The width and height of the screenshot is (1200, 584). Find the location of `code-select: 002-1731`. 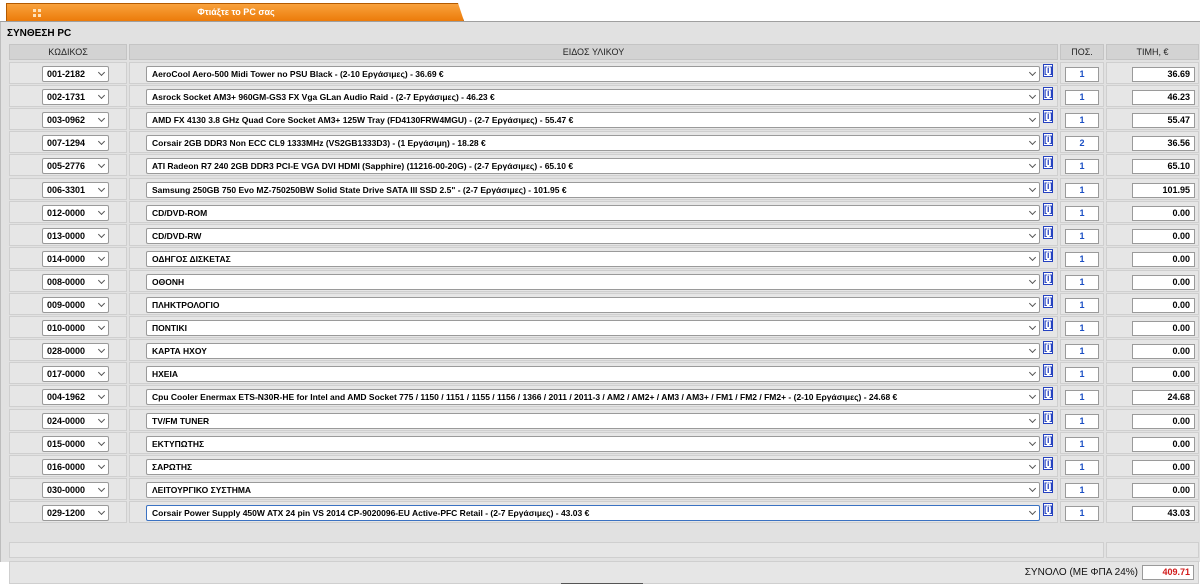

code-select: 002-1731 is located at coordinates (75, 97).